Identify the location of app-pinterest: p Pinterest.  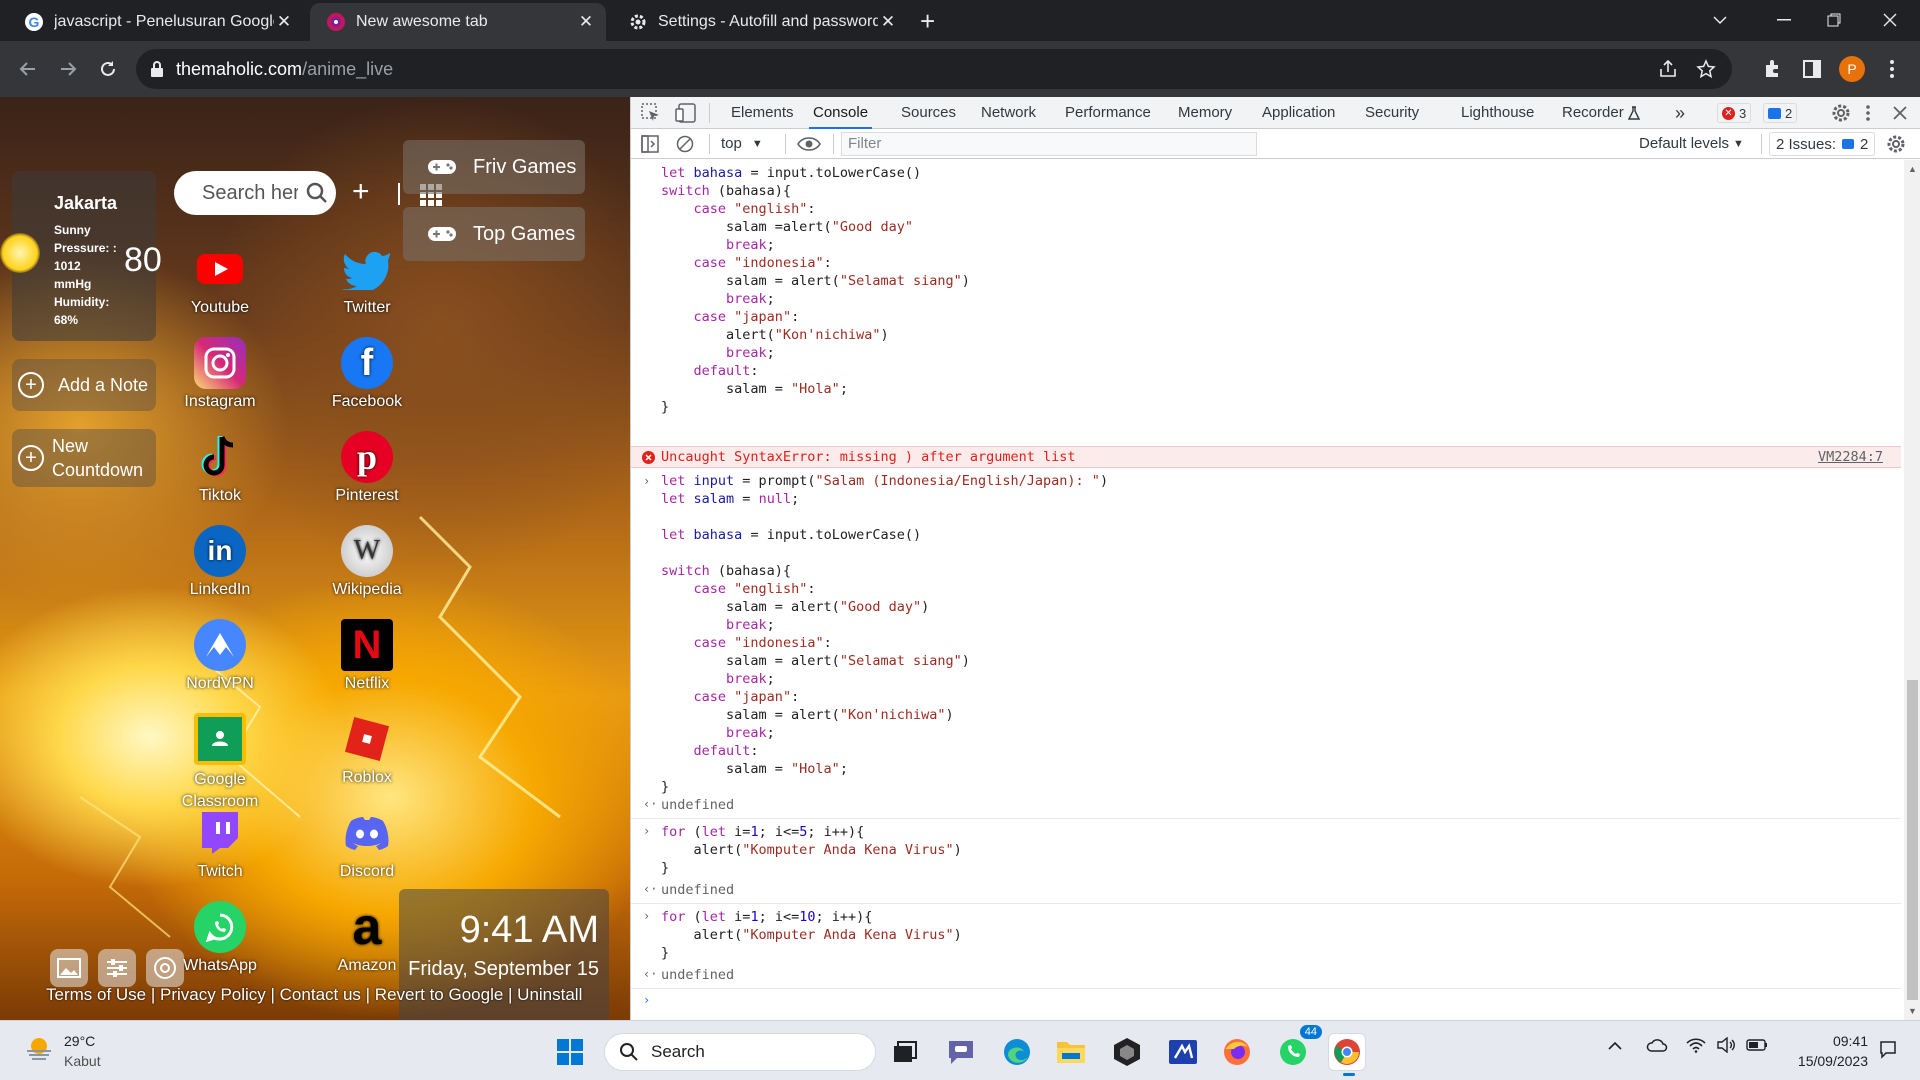
(367, 468).